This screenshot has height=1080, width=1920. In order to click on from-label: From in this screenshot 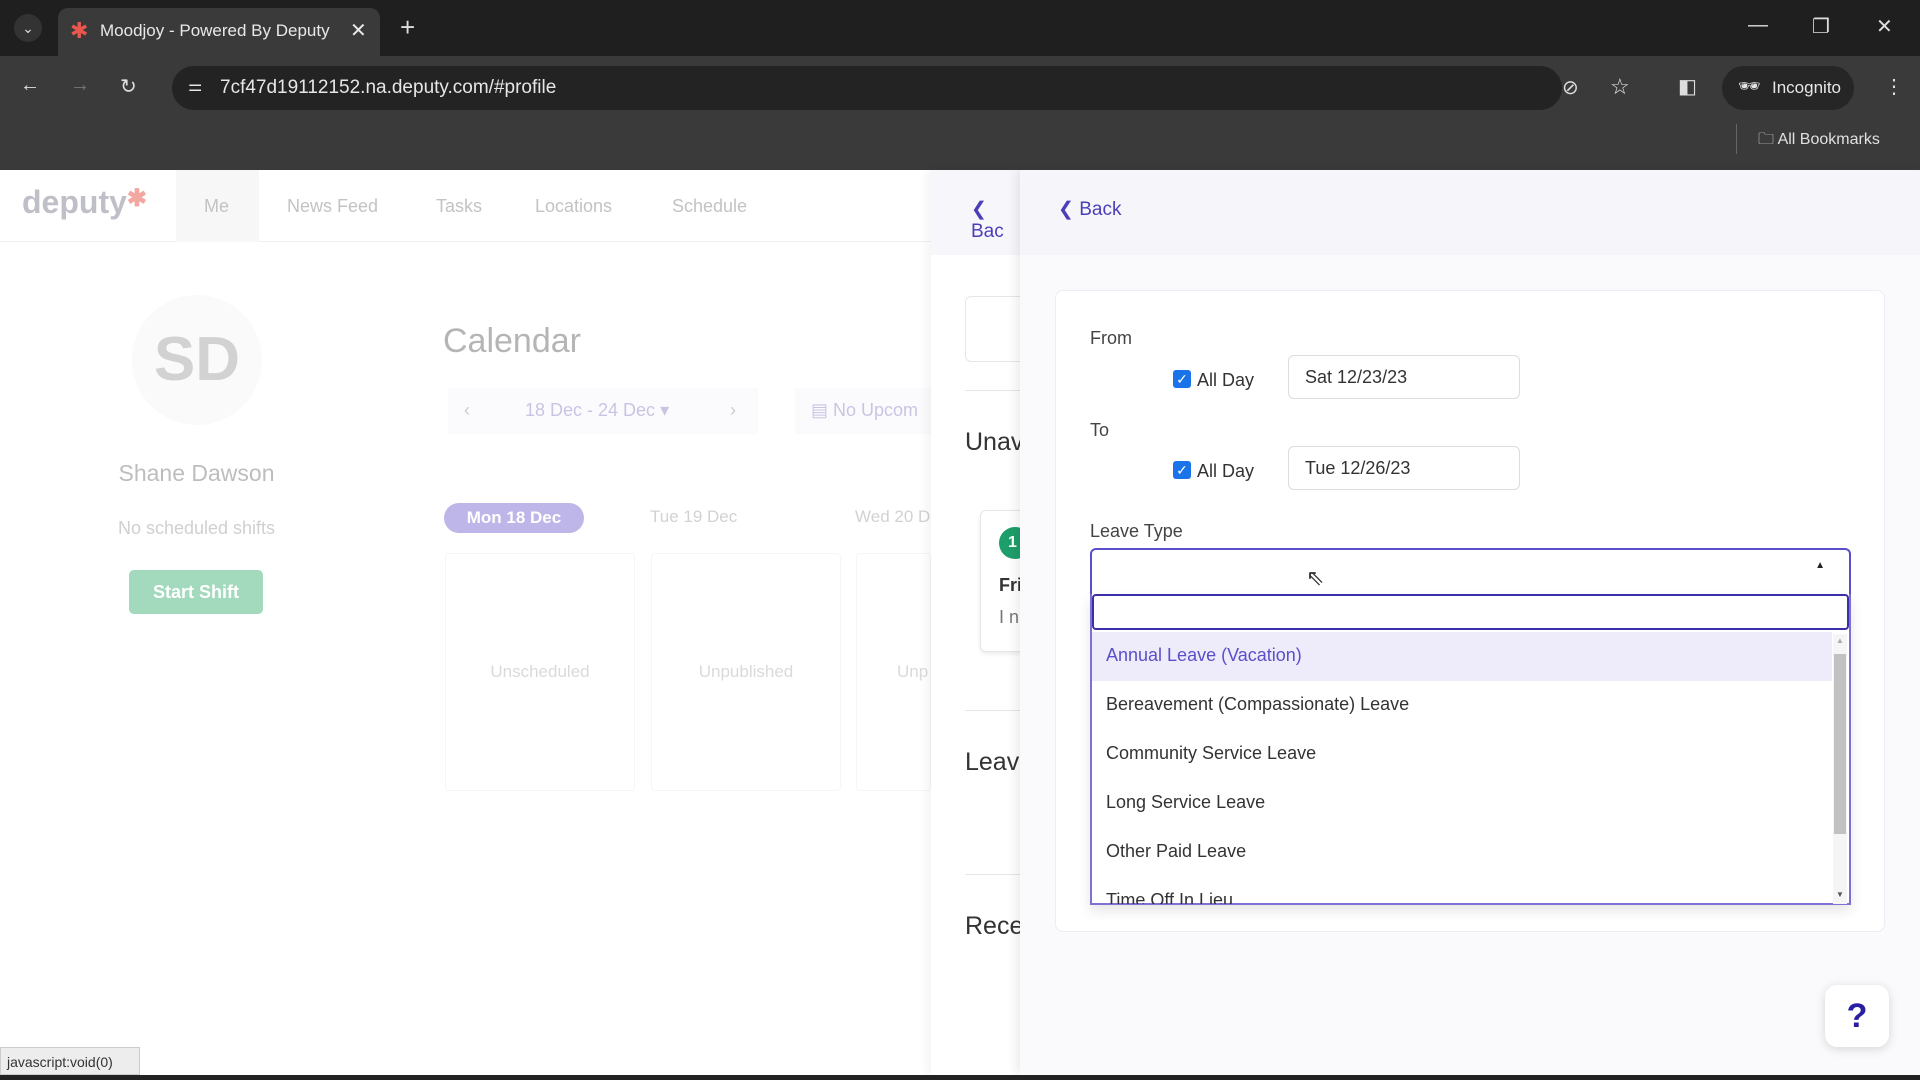, I will do `click(1111, 338)`.